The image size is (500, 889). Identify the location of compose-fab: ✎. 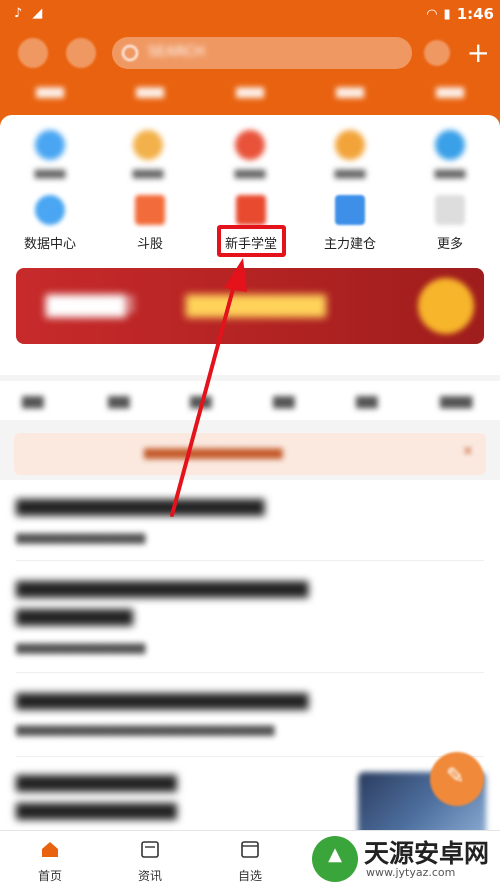
(457, 779).